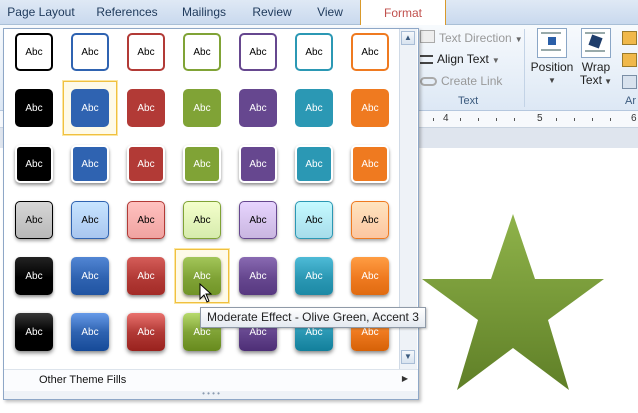 The image size is (638, 413). I want to click on selection-pane-icon, so click(629, 82).